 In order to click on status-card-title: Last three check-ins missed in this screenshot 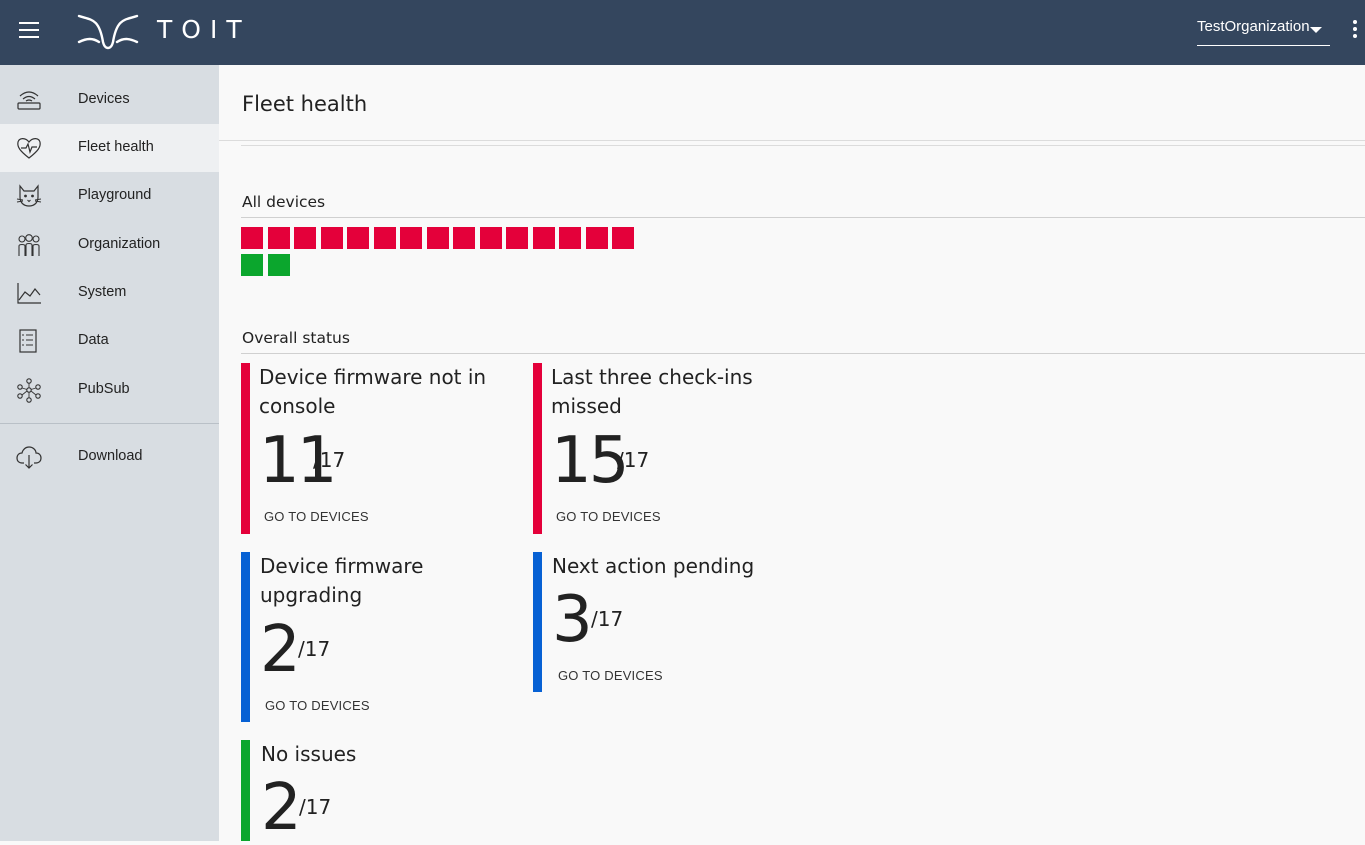, I will do `click(652, 391)`.